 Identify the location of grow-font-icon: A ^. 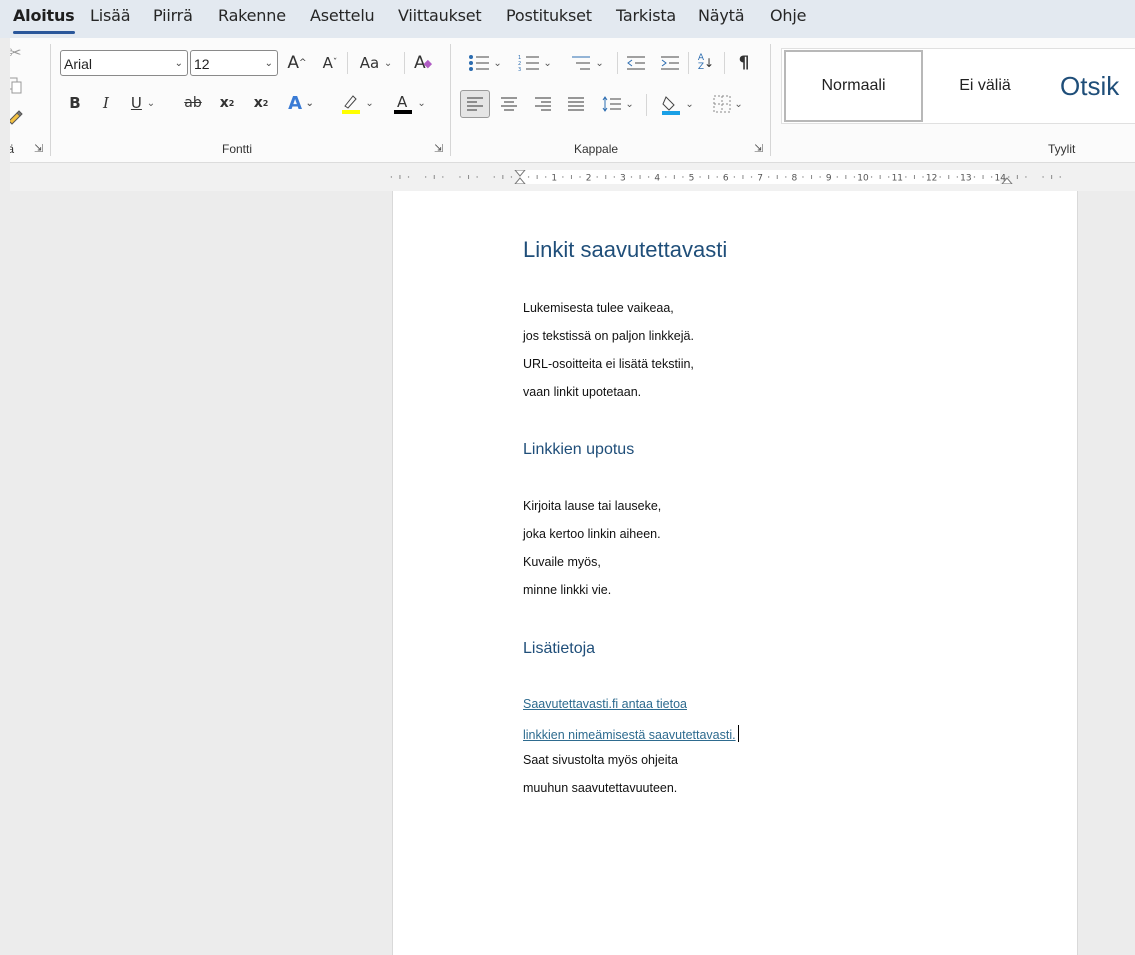
(297, 63).